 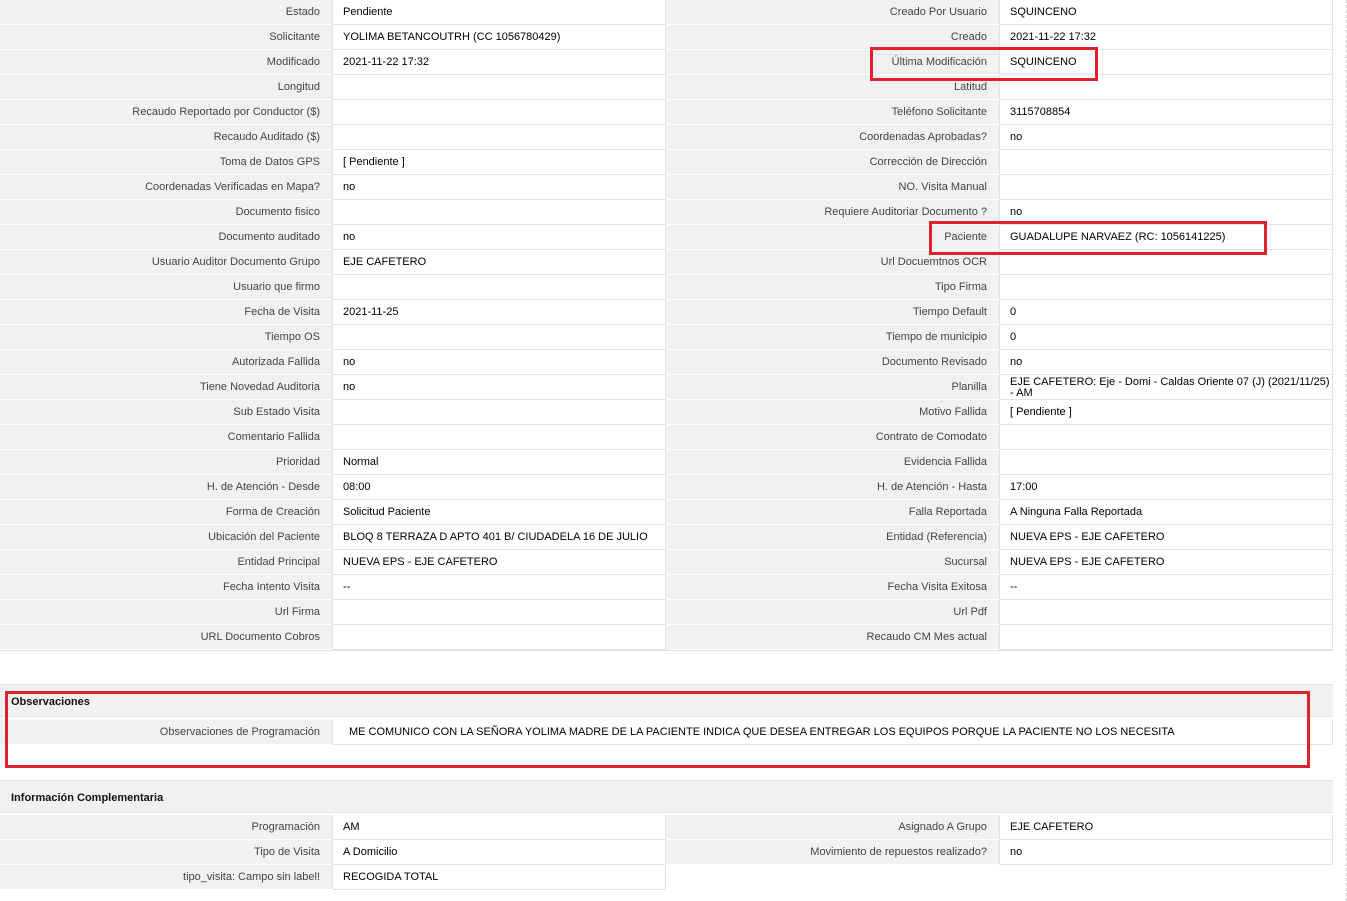 I want to click on tipo-firma-label: Tipo Firma, so click(x=832, y=287).